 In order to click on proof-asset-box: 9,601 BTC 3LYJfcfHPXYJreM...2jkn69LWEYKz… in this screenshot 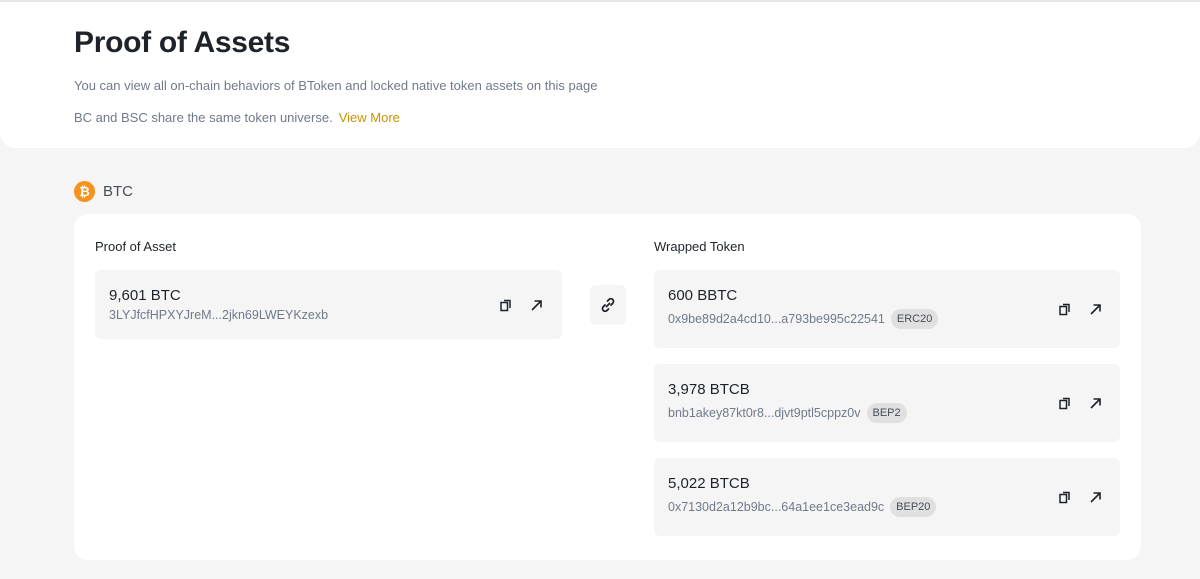, I will do `click(328, 304)`.